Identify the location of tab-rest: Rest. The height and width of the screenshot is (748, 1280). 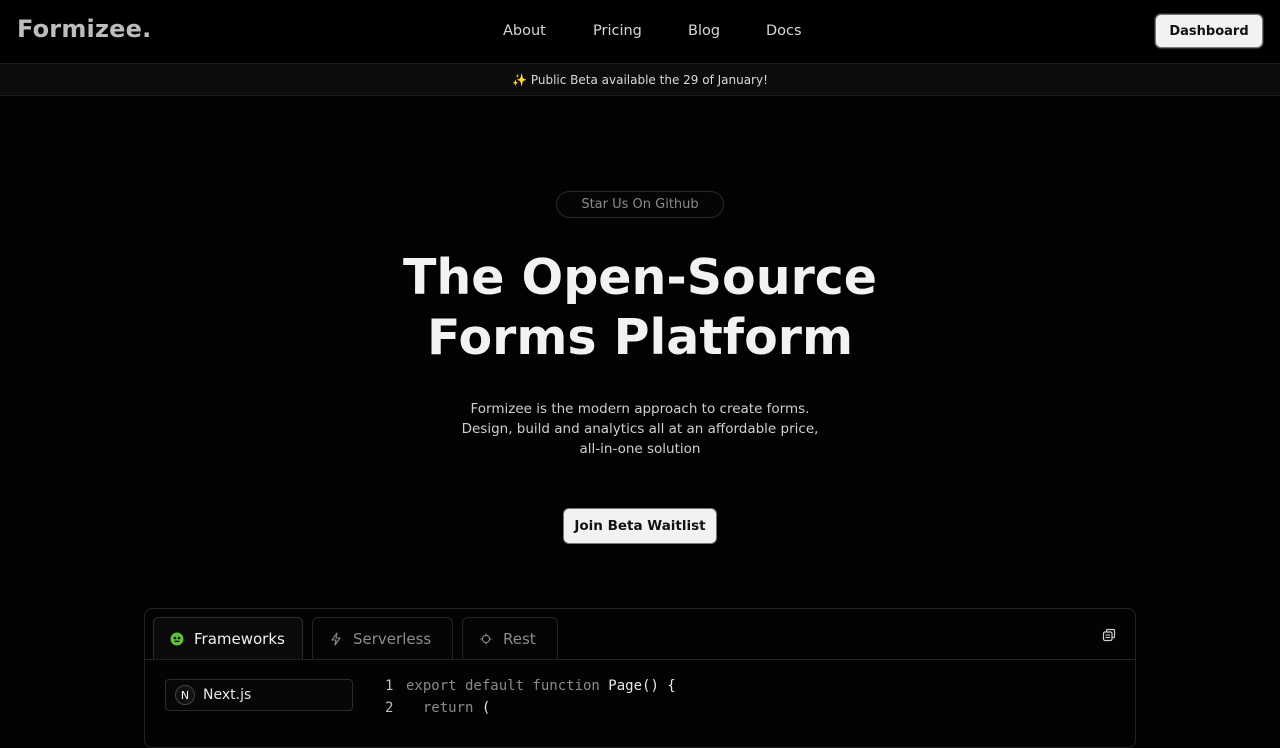
(510, 638).